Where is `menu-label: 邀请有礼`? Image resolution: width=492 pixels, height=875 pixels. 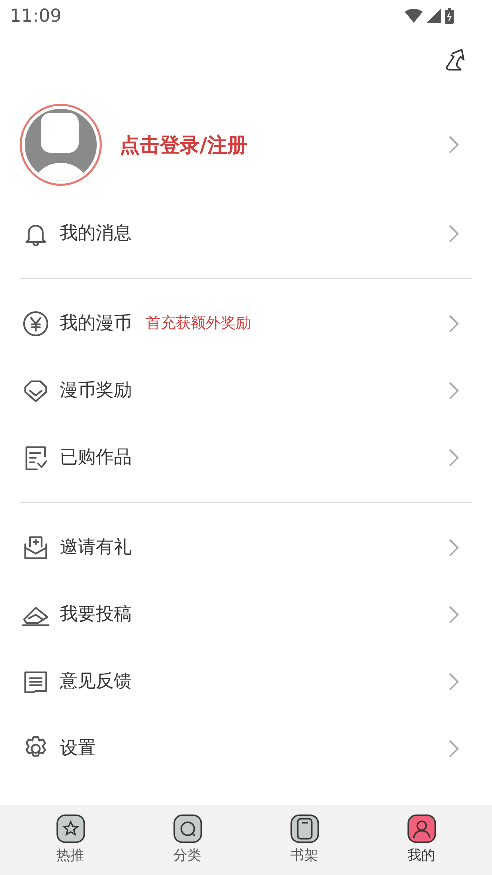
menu-label: 邀请有礼 is located at coordinates (96, 548).